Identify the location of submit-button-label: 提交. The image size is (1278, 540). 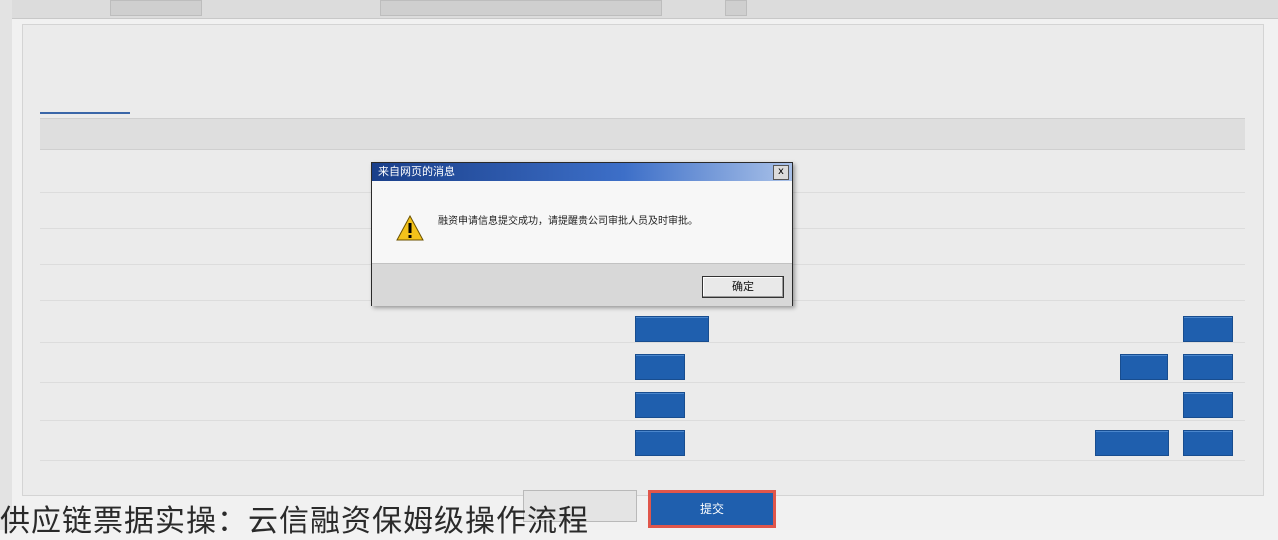
(711, 509).